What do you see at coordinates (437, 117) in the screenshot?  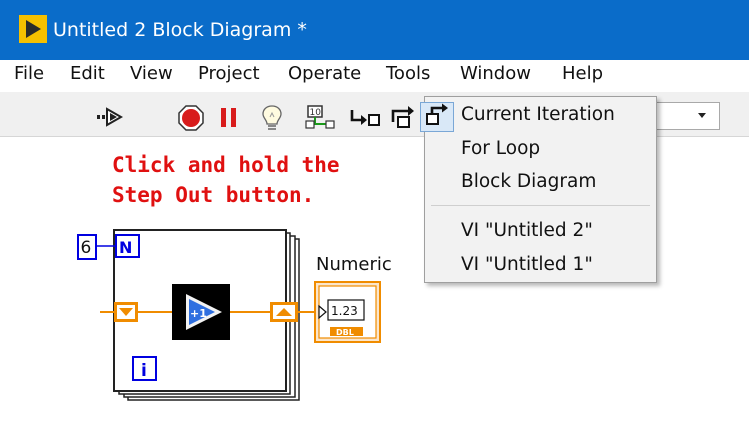 I see `step-out-icon` at bounding box center [437, 117].